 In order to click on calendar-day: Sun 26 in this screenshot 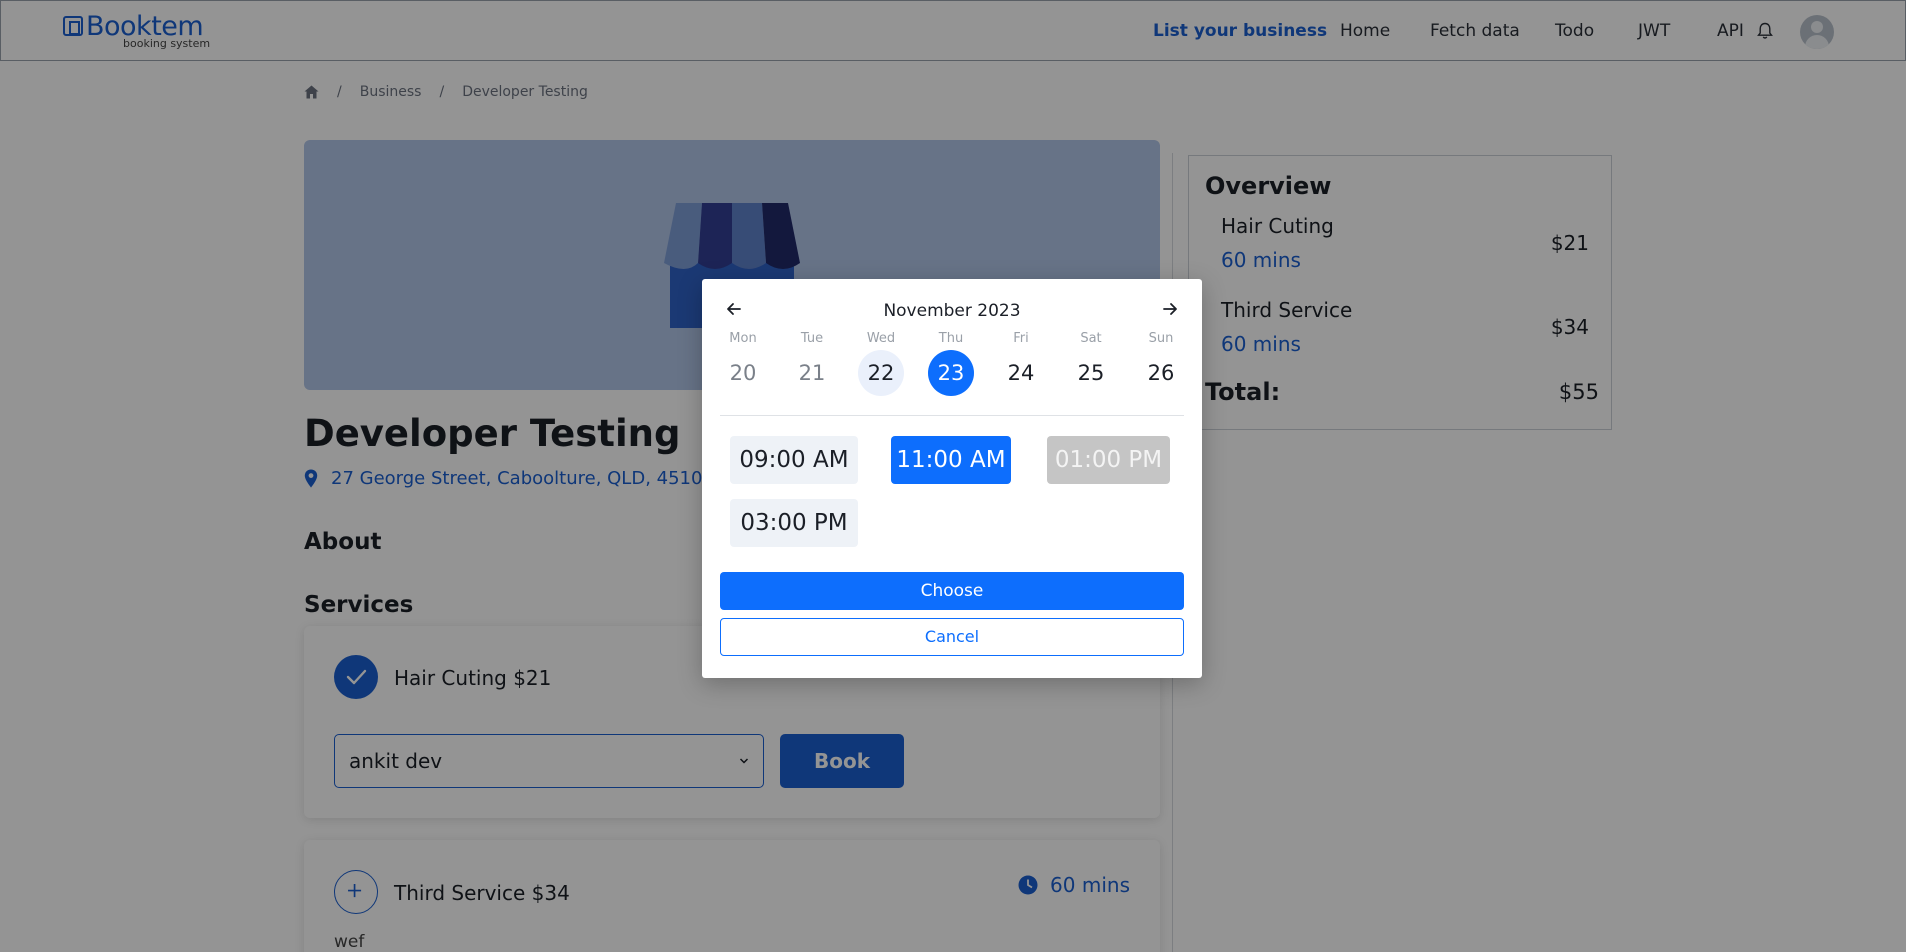, I will do `click(1161, 363)`.